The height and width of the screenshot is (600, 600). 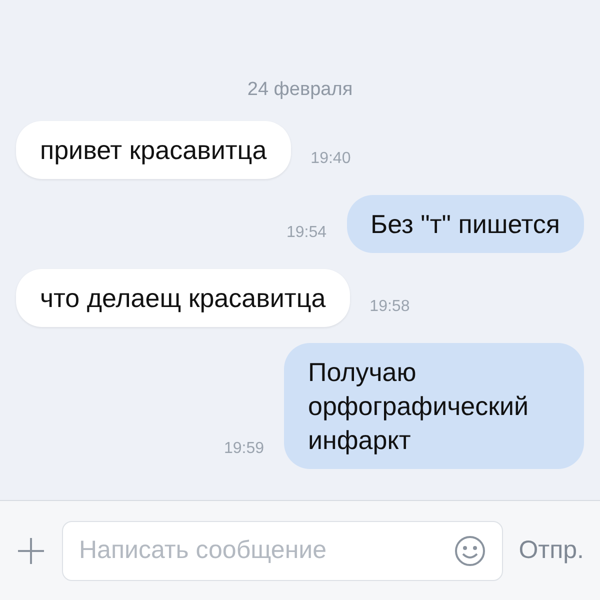 I want to click on message-field: Написать сообщение, so click(x=282, y=550).